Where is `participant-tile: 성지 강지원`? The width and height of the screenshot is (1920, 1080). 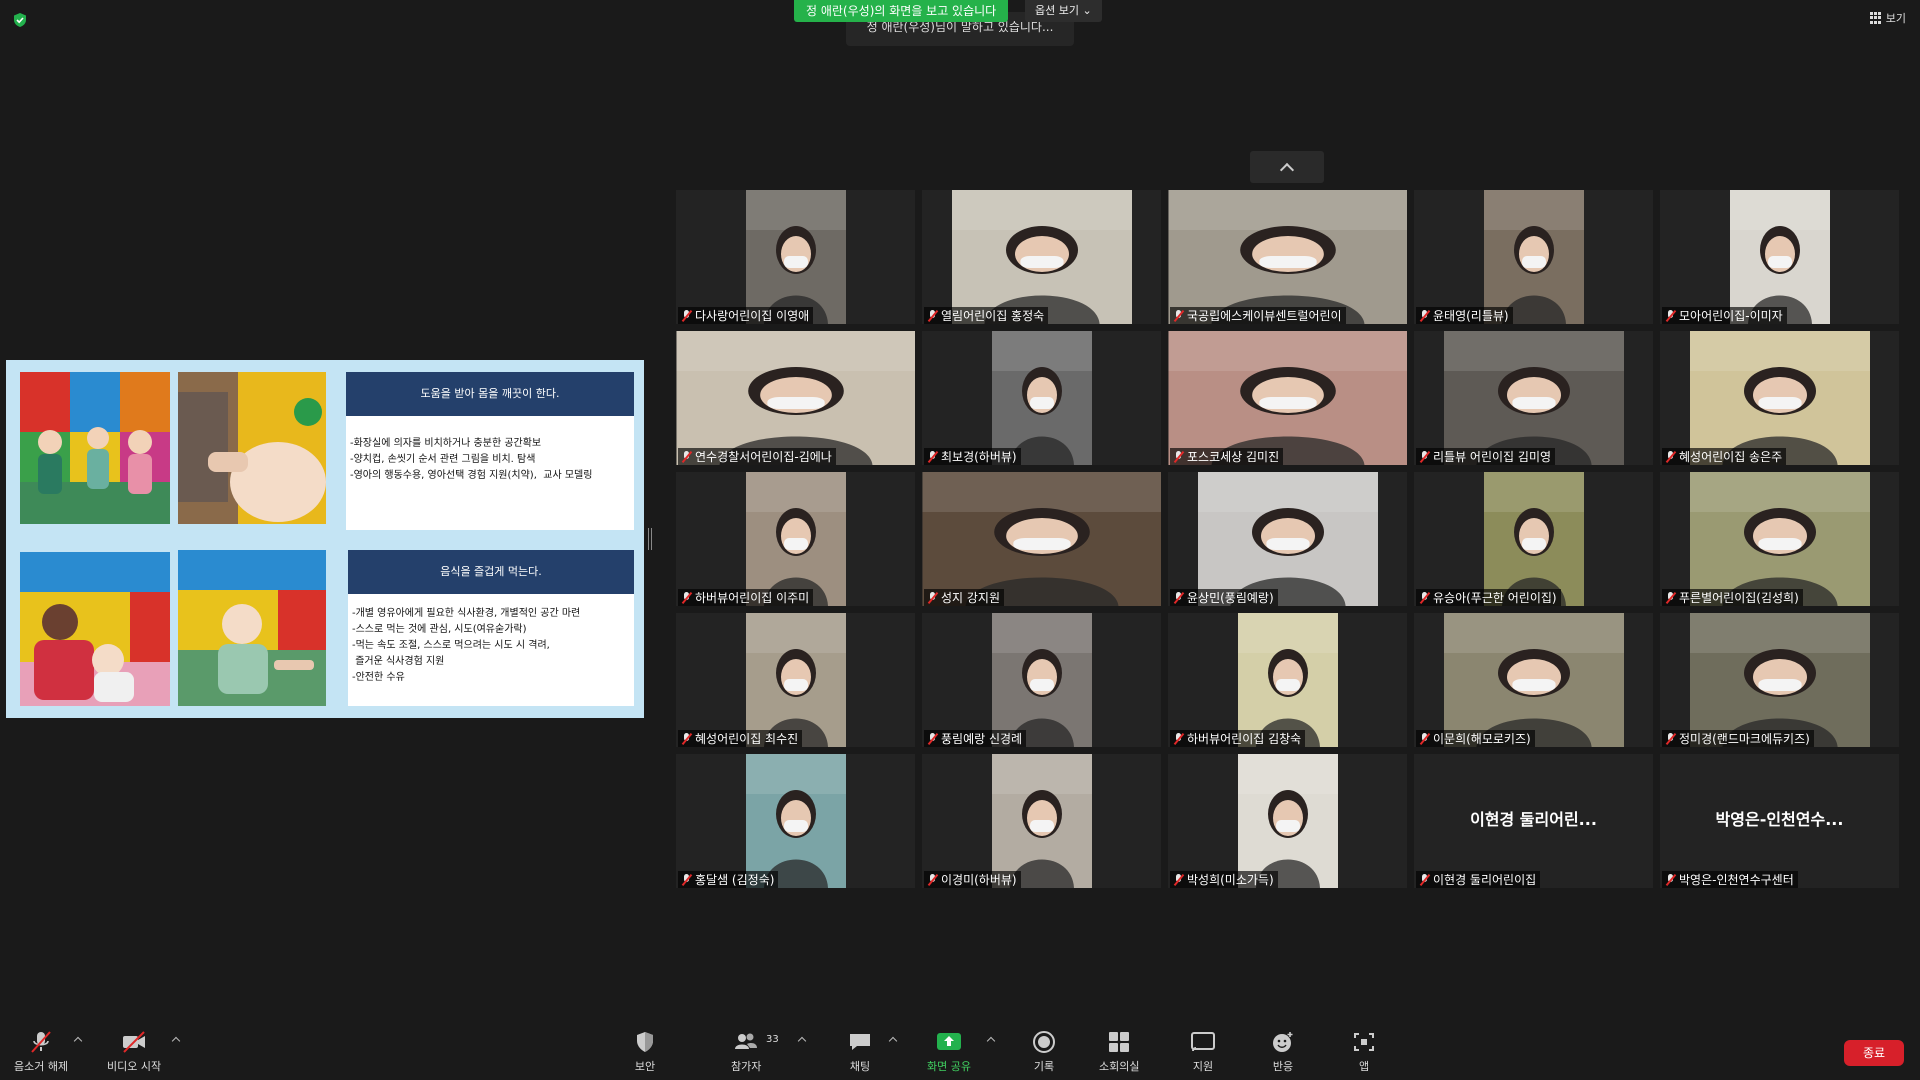 participant-tile: 성지 강지원 is located at coordinates (1041, 539).